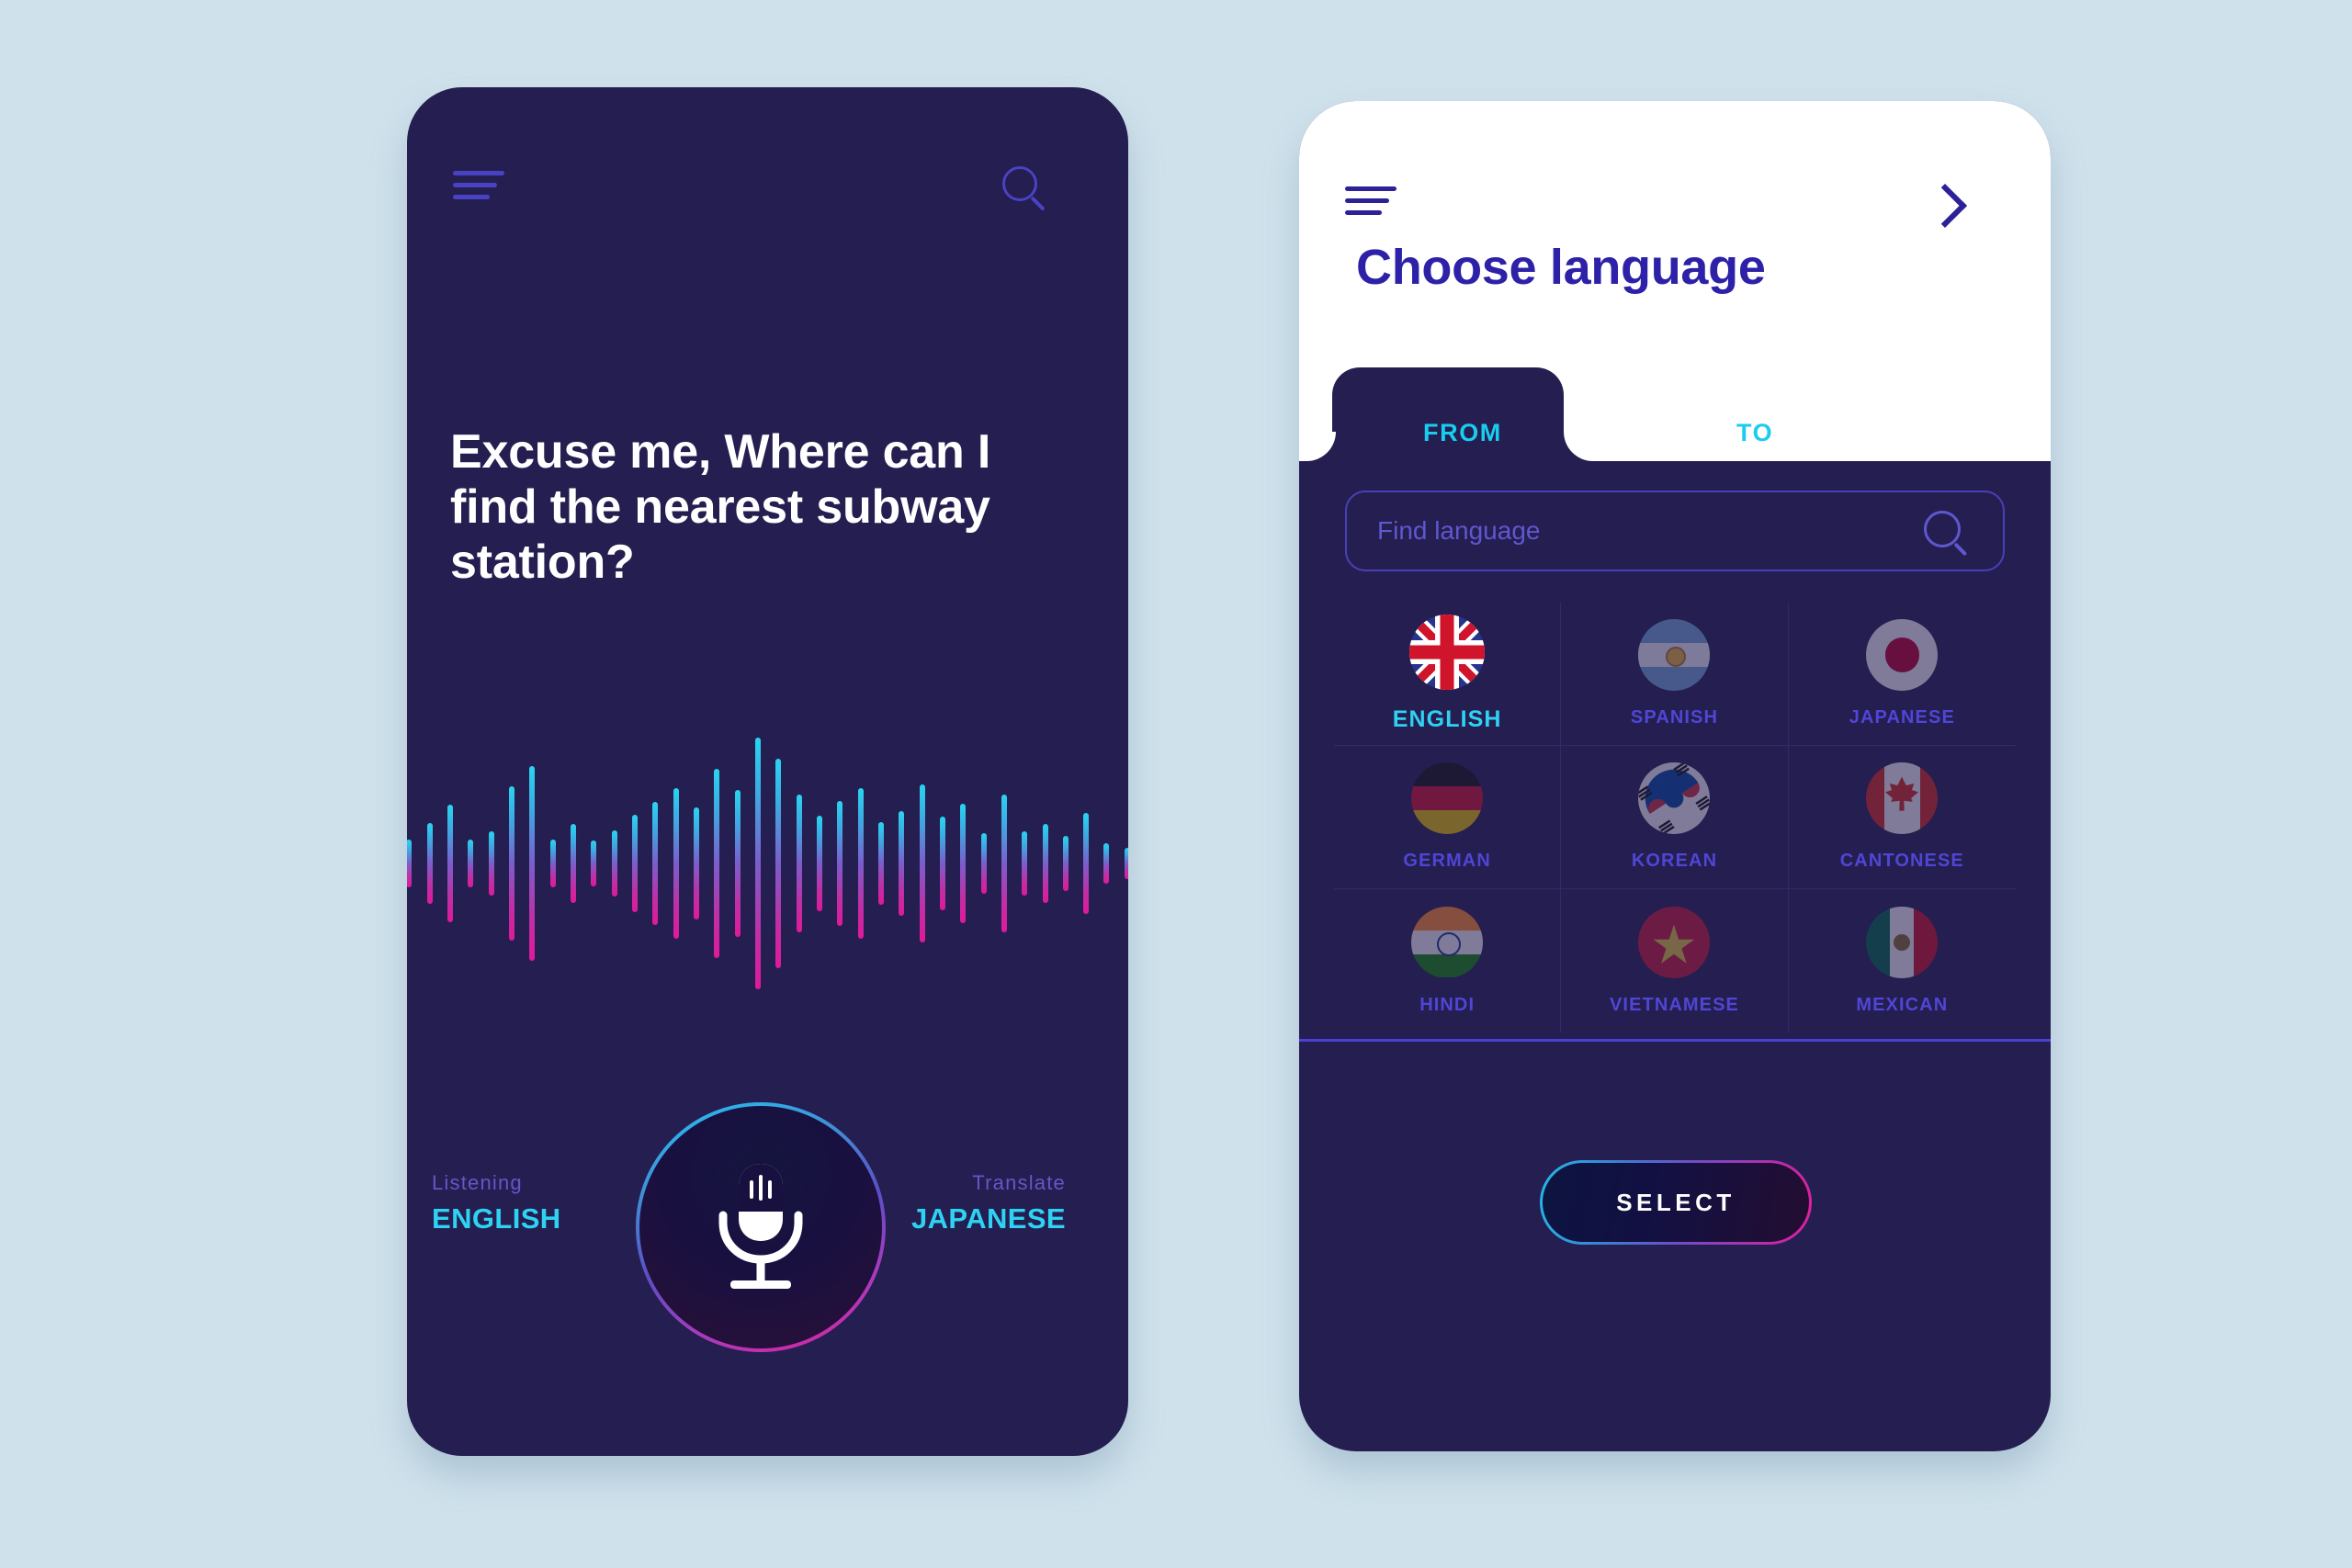 The image size is (2352, 1568). What do you see at coordinates (1674, 1004) in the screenshot?
I see `language-label: VIETNAMESE` at bounding box center [1674, 1004].